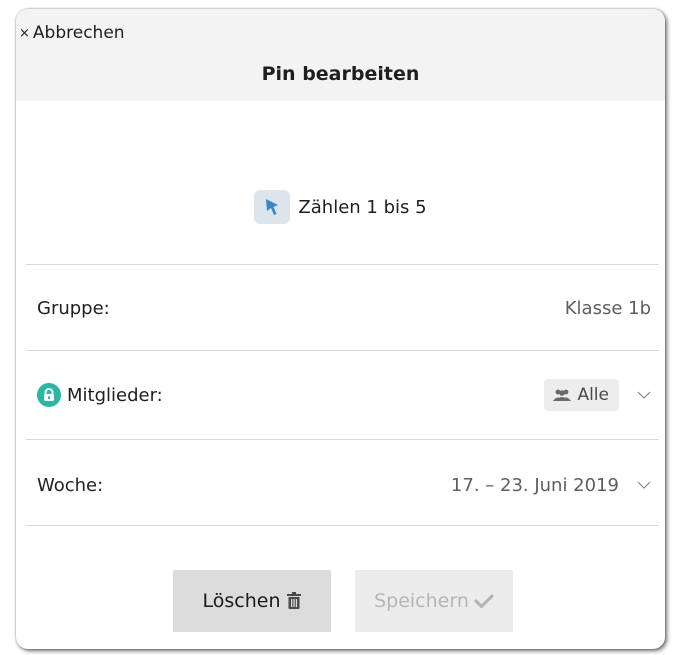  Describe the element at coordinates (293, 600) in the screenshot. I see `trash-icon` at that location.